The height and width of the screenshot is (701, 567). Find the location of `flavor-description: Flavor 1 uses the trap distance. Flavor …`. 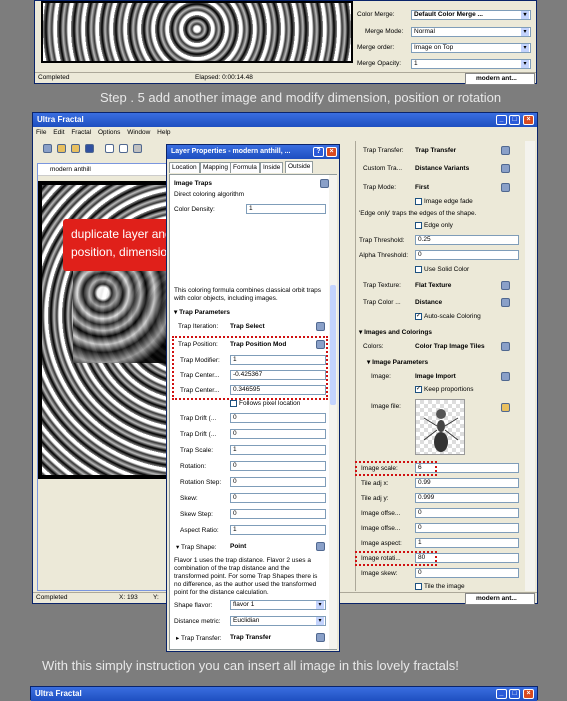

flavor-description: Flavor 1 uses the trap distance. Flavor … is located at coordinates (246, 576).